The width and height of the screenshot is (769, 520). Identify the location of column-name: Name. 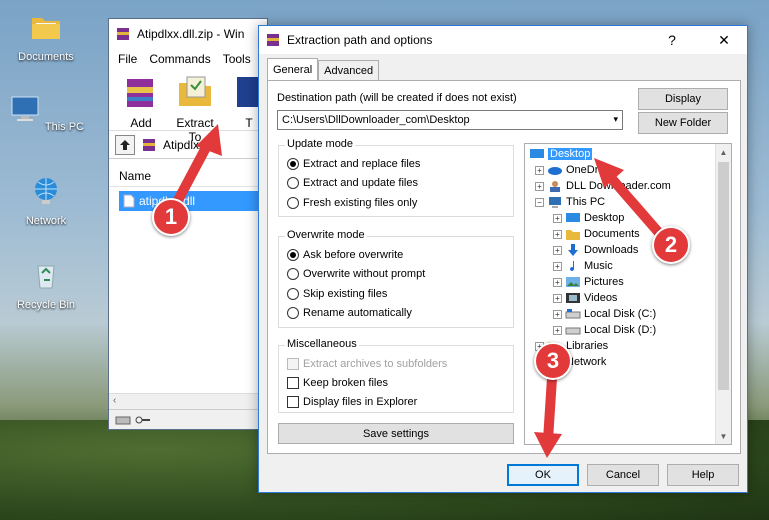
(135, 176).